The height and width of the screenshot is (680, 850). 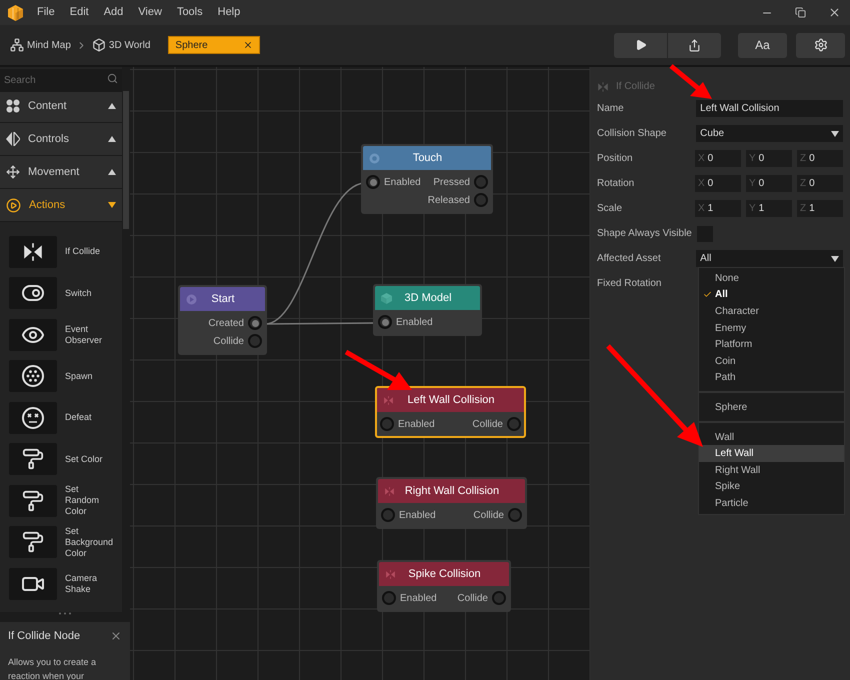 I want to click on action-item: Set Color, so click(x=61, y=459).